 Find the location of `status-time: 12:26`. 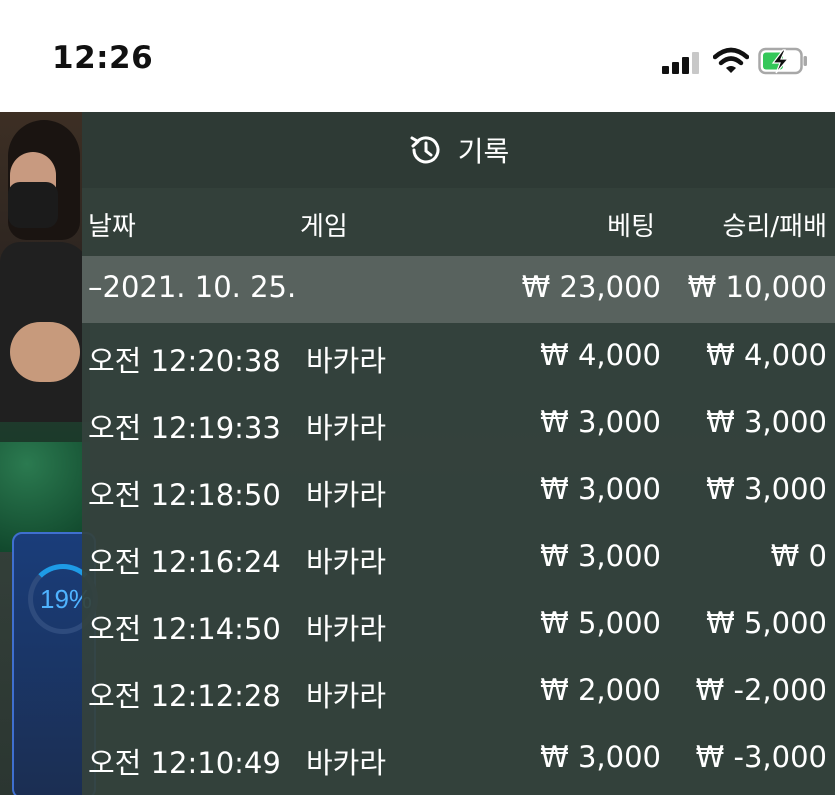

status-time: 12:26 is located at coordinates (103, 58).